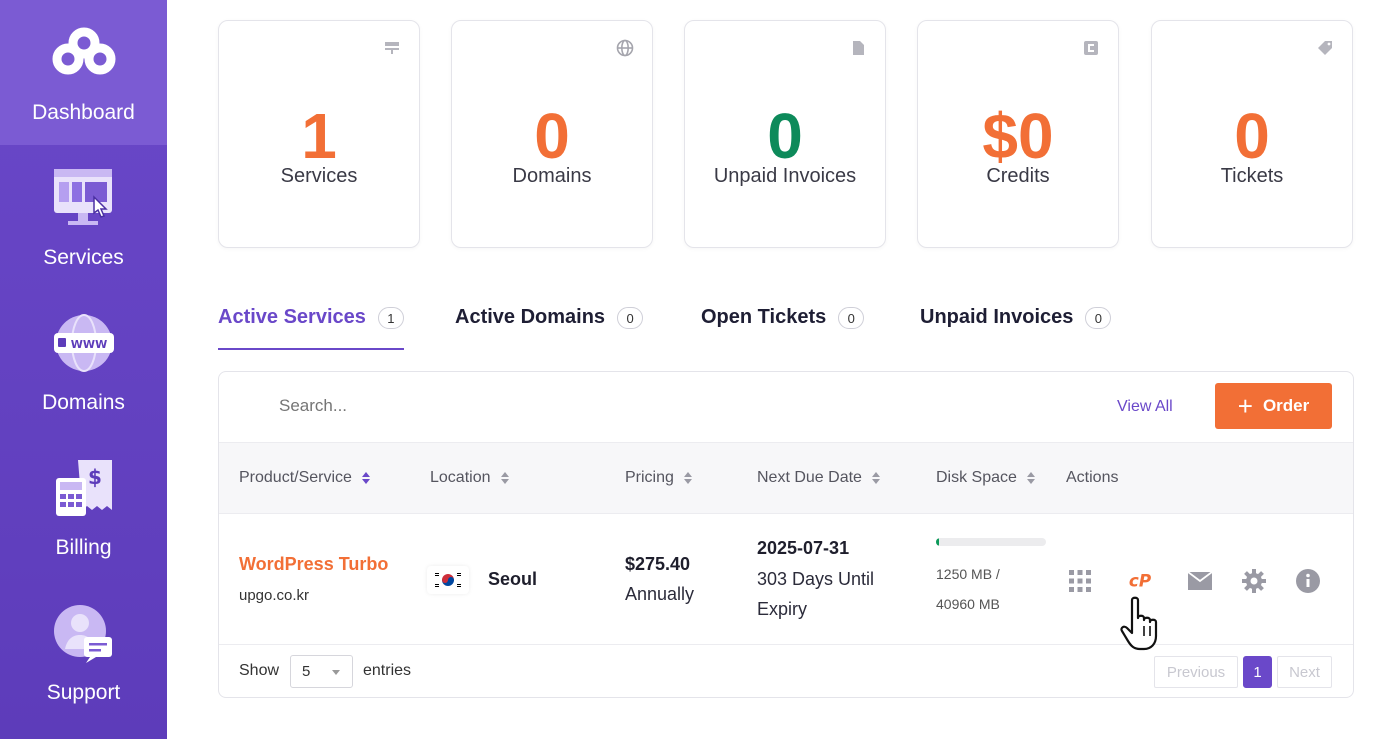 The image size is (1396, 739). What do you see at coordinates (513, 579) in the screenshot?
I see `location-name: Seoul` at bounding box center [513, 579].